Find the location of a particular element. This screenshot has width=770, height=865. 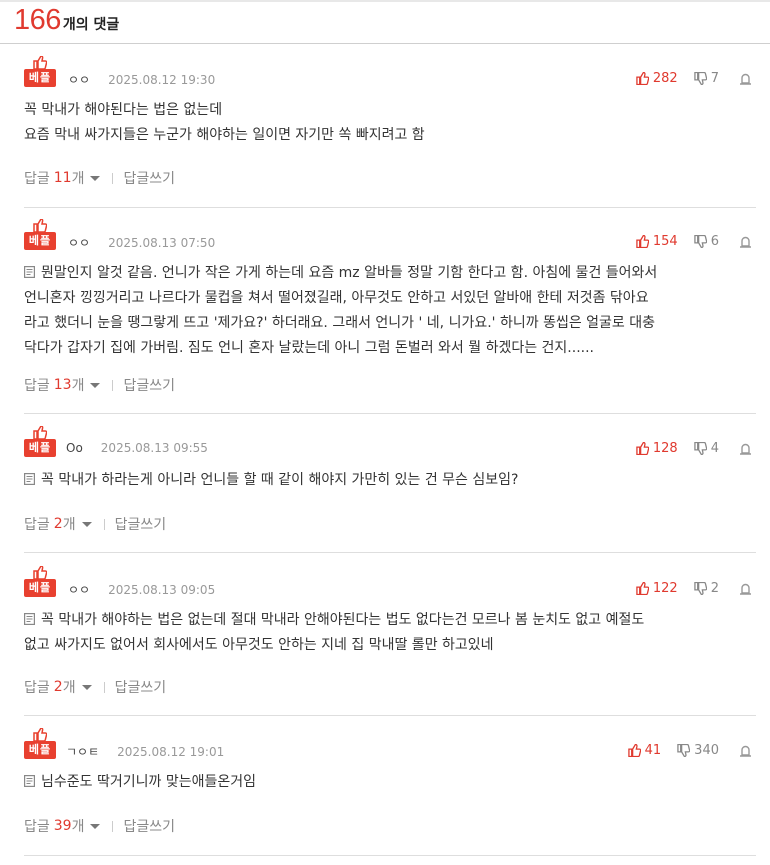

comment-meta: ㅇㅇ 2025.08.13 09:05 is located at coordinates (141, 589).